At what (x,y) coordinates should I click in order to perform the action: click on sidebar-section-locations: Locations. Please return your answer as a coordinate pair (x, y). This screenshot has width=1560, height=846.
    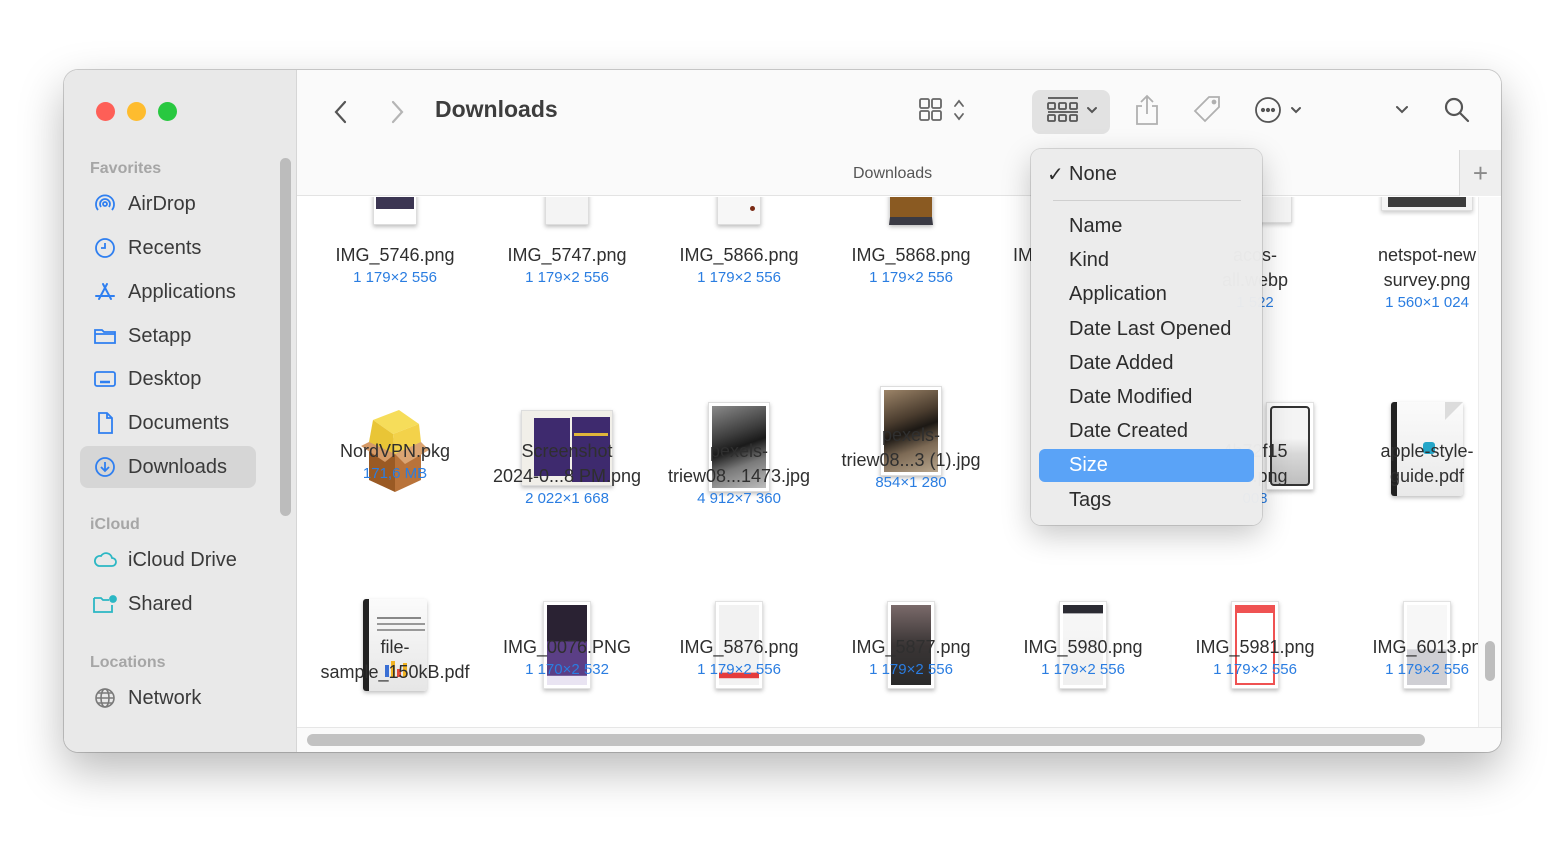
    Looking at the image, I should click on (128, 662).